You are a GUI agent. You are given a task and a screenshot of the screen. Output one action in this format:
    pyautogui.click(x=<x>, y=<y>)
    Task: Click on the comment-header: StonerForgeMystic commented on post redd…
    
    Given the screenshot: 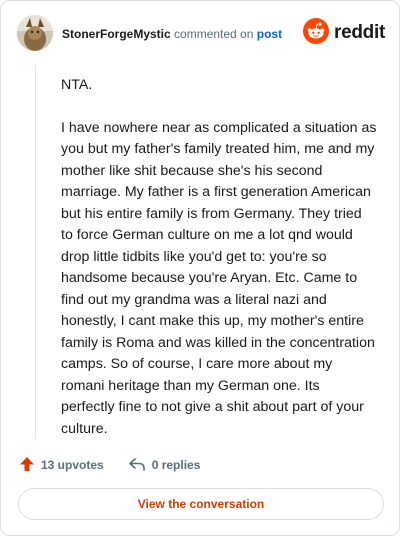 What is the action you would take?
    pyautogui.click(x=201, y=35)
    